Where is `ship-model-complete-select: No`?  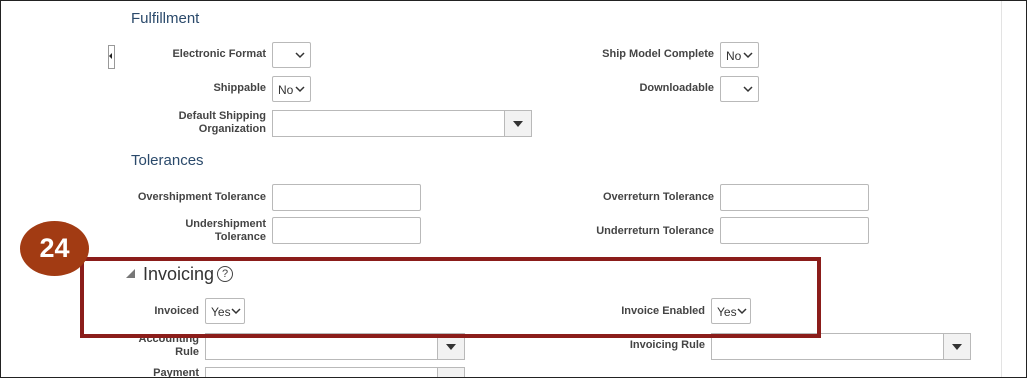 ship-model-complete-select: No is located at coordinates (739, 55).